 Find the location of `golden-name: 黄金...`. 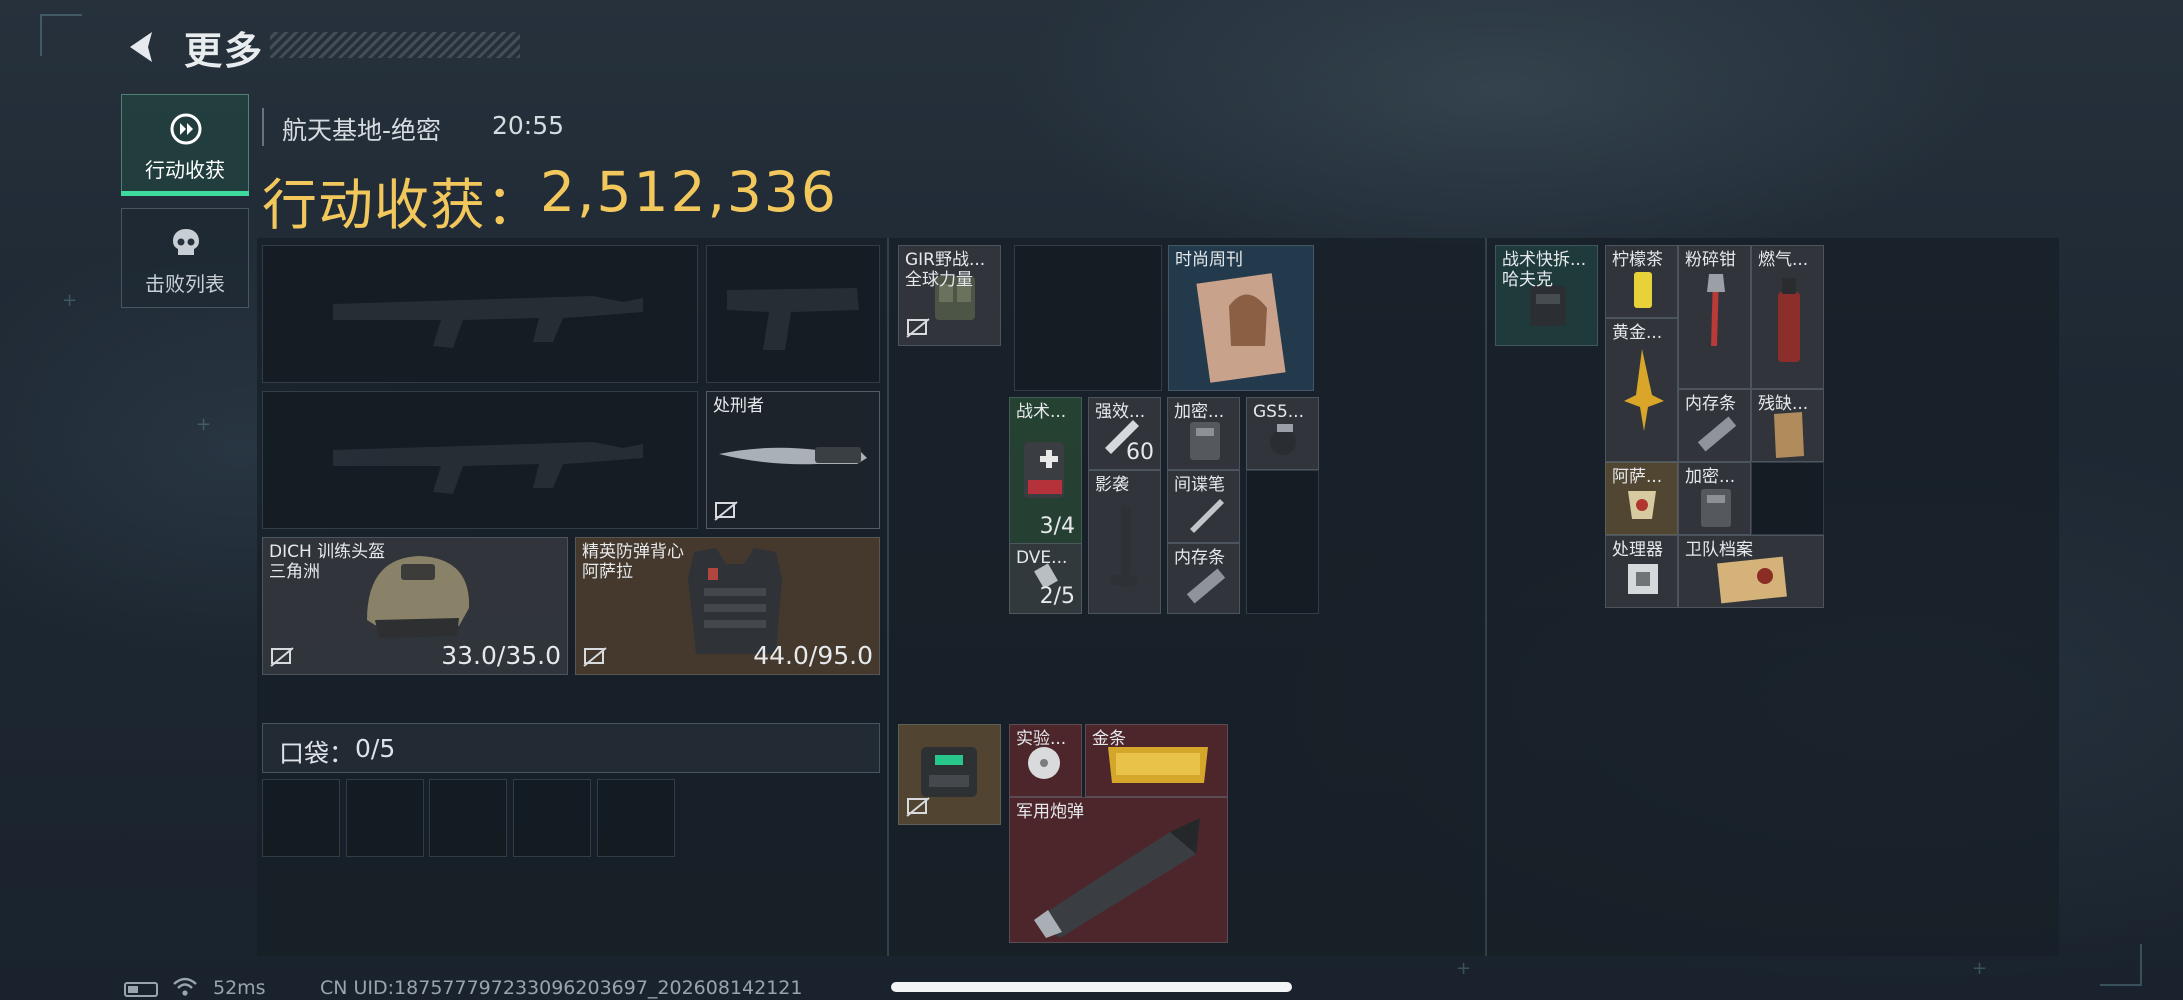

golden-name: 黄金... is located at coordinates (1637, 333).